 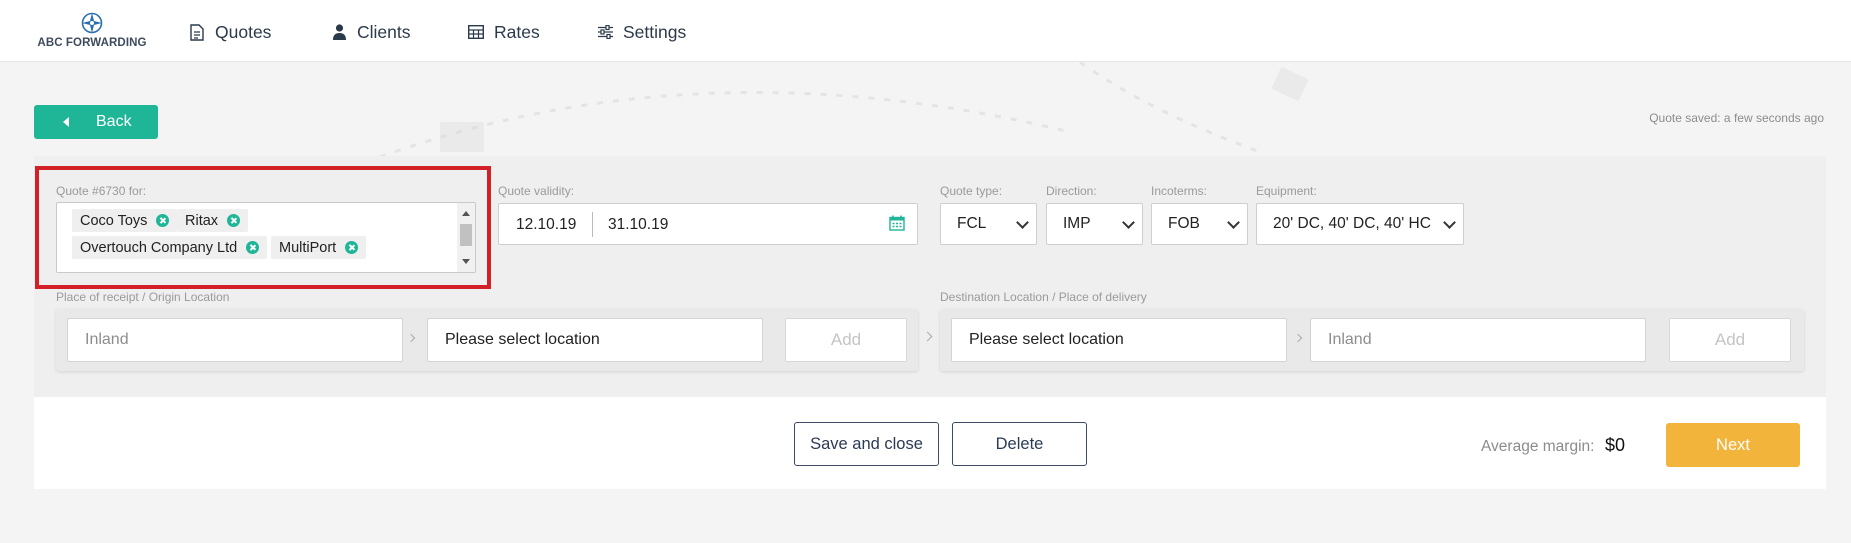 What do you see at coordinates (1286, 191) in the screenshot?
I see `equipment-label: Equipment:` at bounding box center [1286, 191].